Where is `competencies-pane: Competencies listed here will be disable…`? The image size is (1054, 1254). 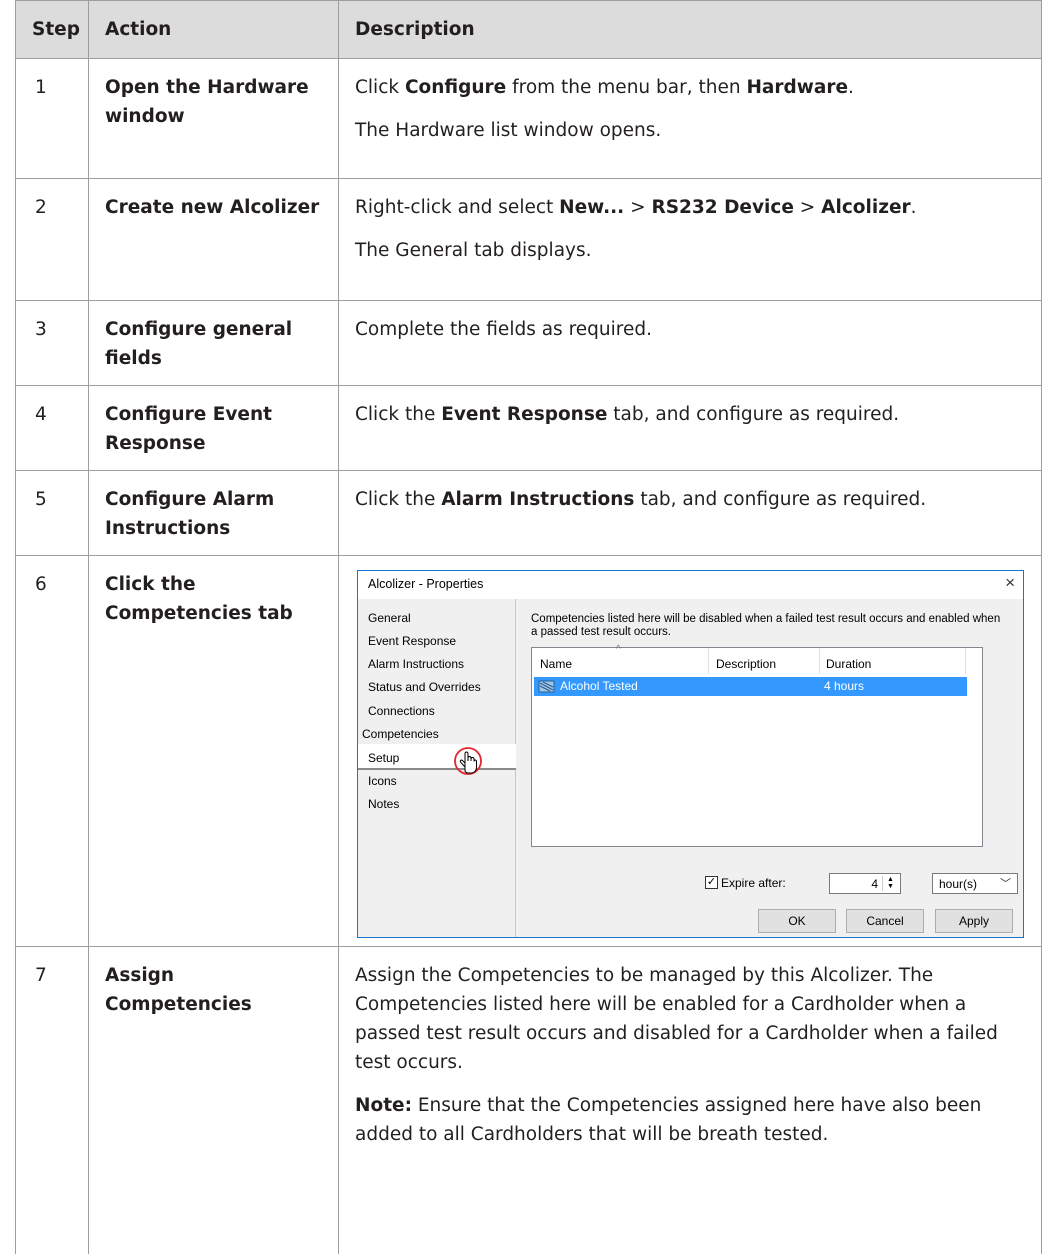 competencies-pane: Competencies listed here will be disable… is located at coordinates (770, 768).